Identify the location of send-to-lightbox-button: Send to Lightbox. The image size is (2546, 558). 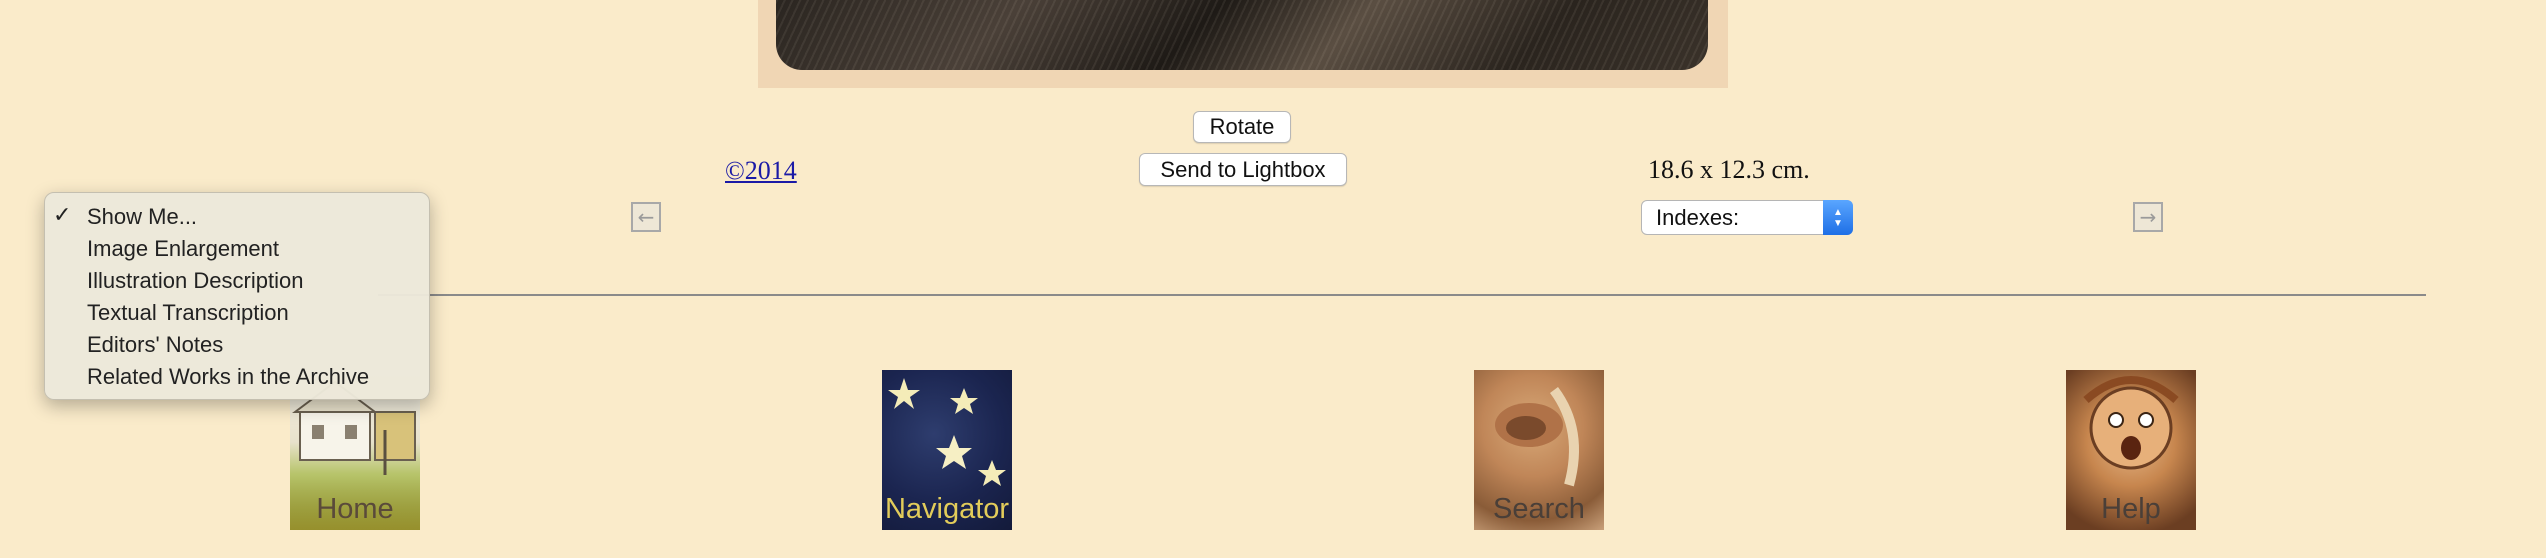
(1243, 169).